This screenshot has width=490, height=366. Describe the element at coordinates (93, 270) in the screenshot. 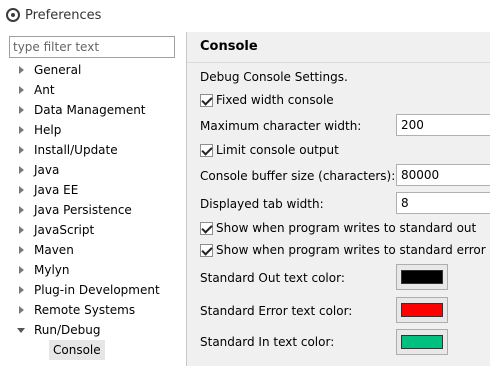

I see `tree-item-mylyn: Mylyn` at that location.